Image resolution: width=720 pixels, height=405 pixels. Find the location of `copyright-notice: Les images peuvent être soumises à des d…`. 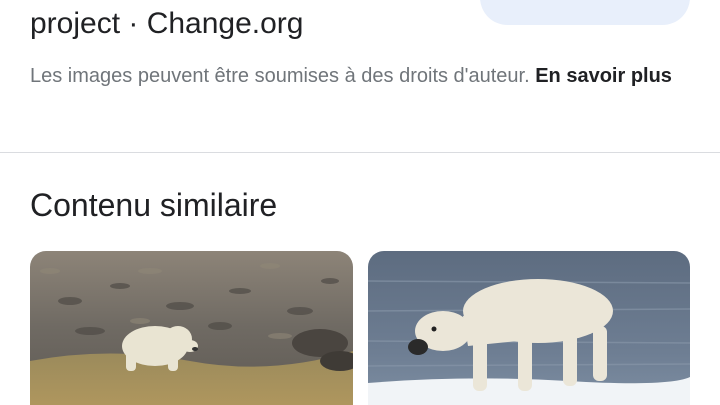

copyright-notice: Les images peuvent être soumises à des d… is located at coordinates (365, 76).